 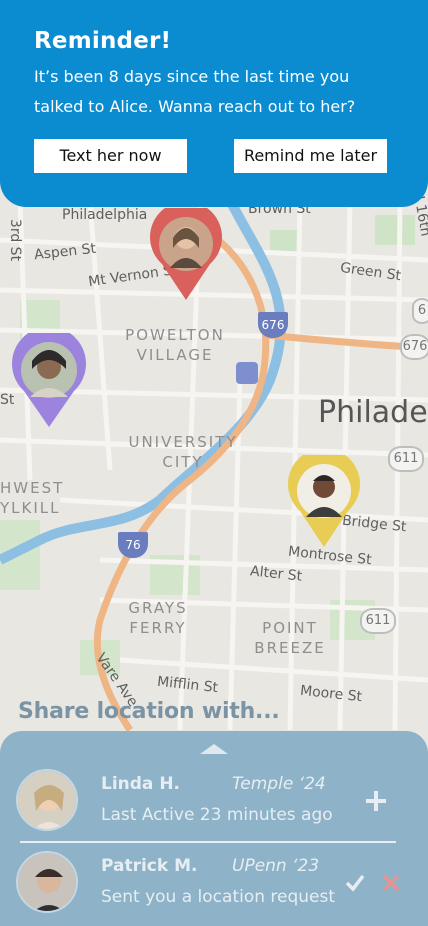 What do you see at coordinates (373, 412) in the screenshot?
I see `city-label: Philade` at bounding box center [373, 412].